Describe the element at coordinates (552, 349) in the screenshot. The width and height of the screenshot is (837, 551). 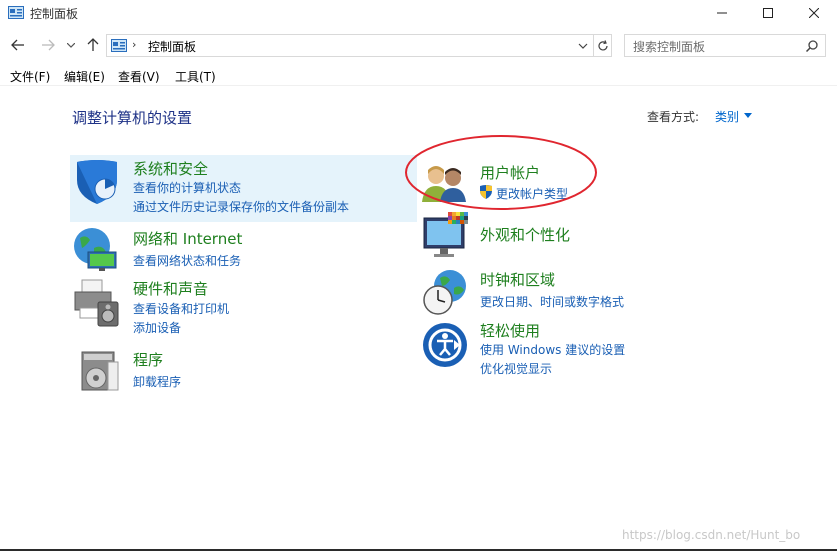
I see `link-use-windows-recommended: 使用 Windows 建议的设置` at that location.